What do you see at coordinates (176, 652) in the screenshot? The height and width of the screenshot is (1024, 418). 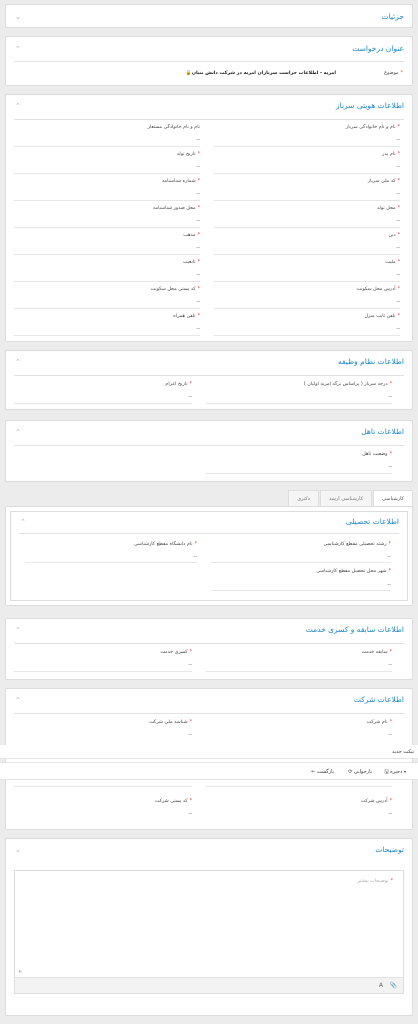 I see `deficit-label: کسری خدمت *` at bounding box center [176, 652].